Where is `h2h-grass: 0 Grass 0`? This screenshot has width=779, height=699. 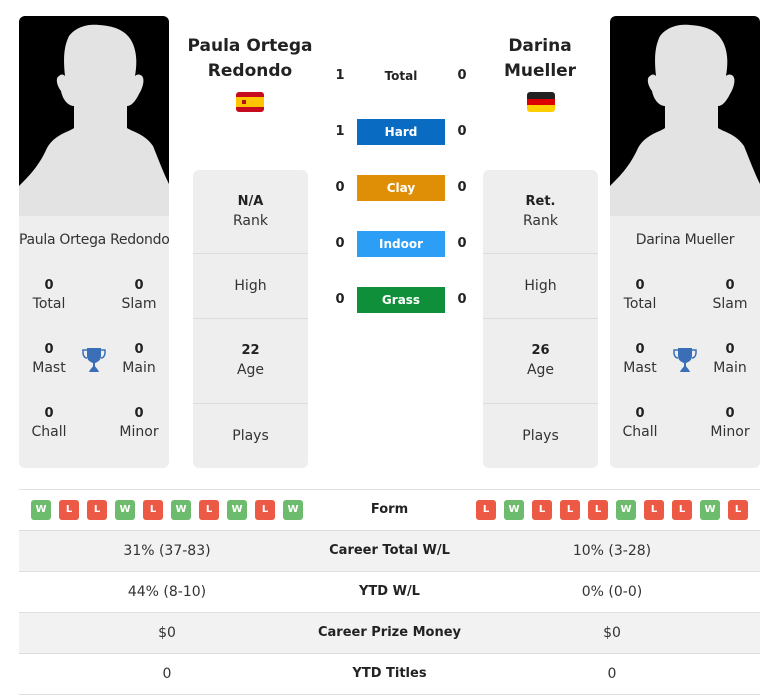 h2h-grass: 0 Grass 0 is located at coordinates (405, 300).